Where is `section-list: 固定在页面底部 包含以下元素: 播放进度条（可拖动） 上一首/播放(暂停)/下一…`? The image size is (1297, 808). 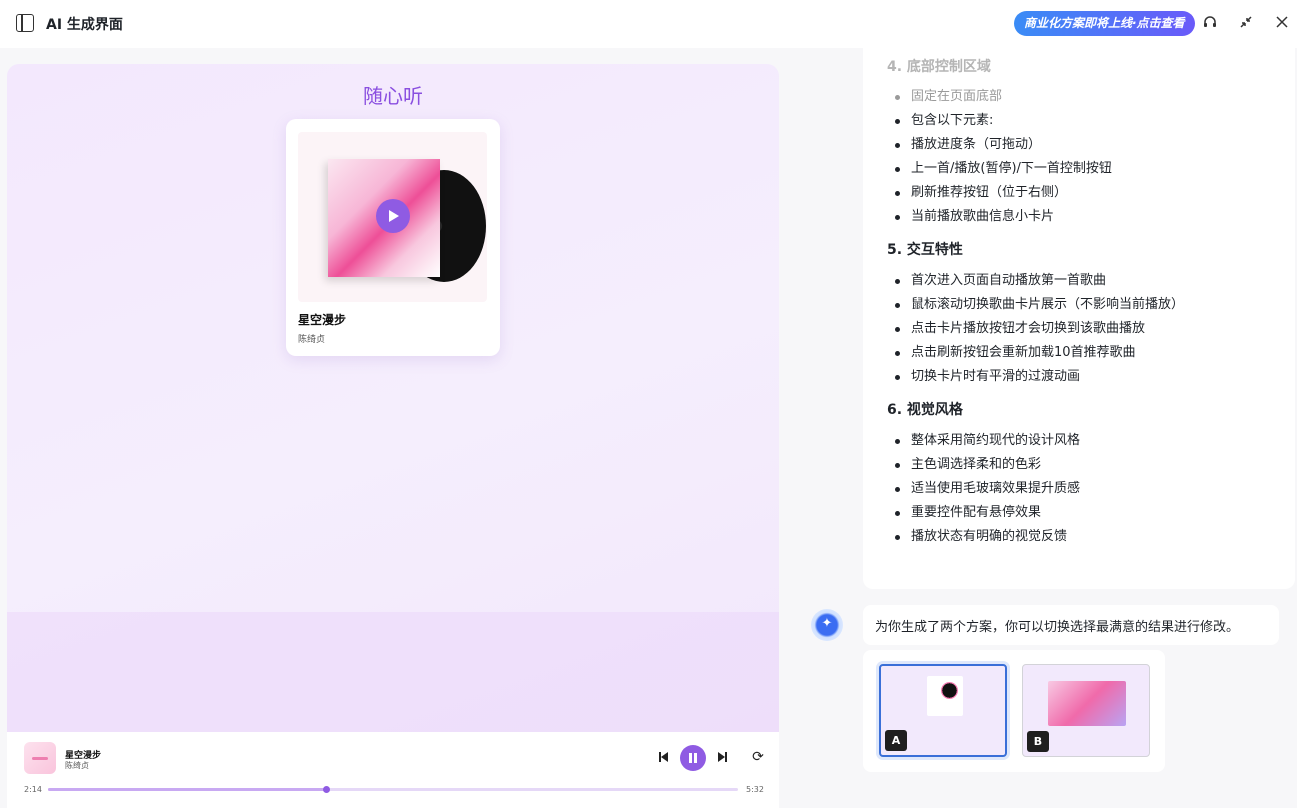 section-list: 固定在页面底部 包含以下元素: 播放进度条（可拖动） 上一首/播放(暂停)/下一… is located at coordinates (1003, 157).